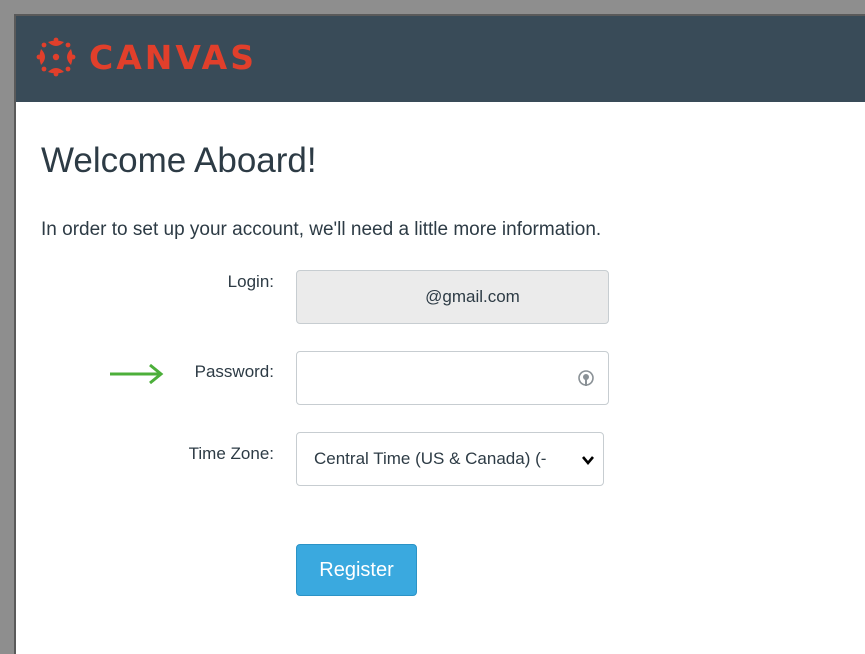  I want to click on brand-name: CANVAS, so click(173, 57).